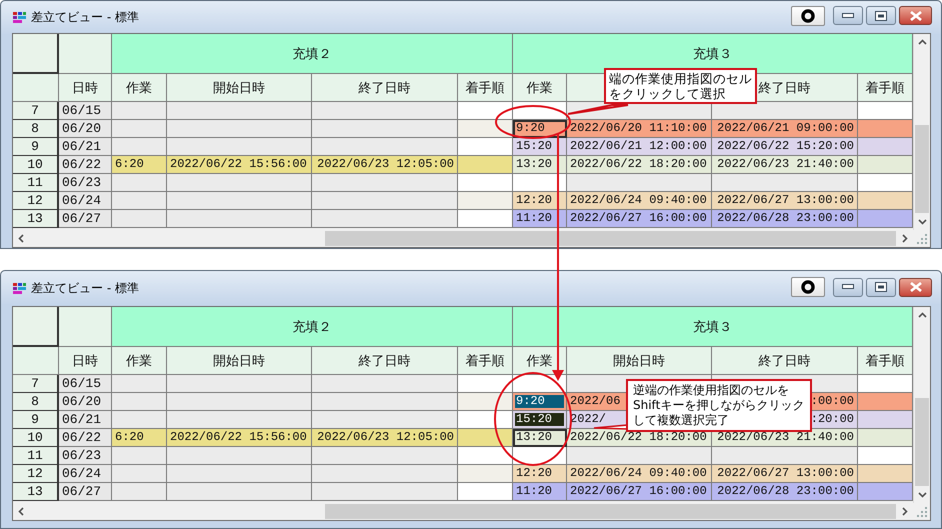 The image size is (942, 529). What do you see at coordinates (719, 405) in the screenshot?
I see `callout-tooltip: 逆端の作業使用指図のセルをShiftキーを押しながらクリックして複数選択完了` at bounding box center [719, 405].